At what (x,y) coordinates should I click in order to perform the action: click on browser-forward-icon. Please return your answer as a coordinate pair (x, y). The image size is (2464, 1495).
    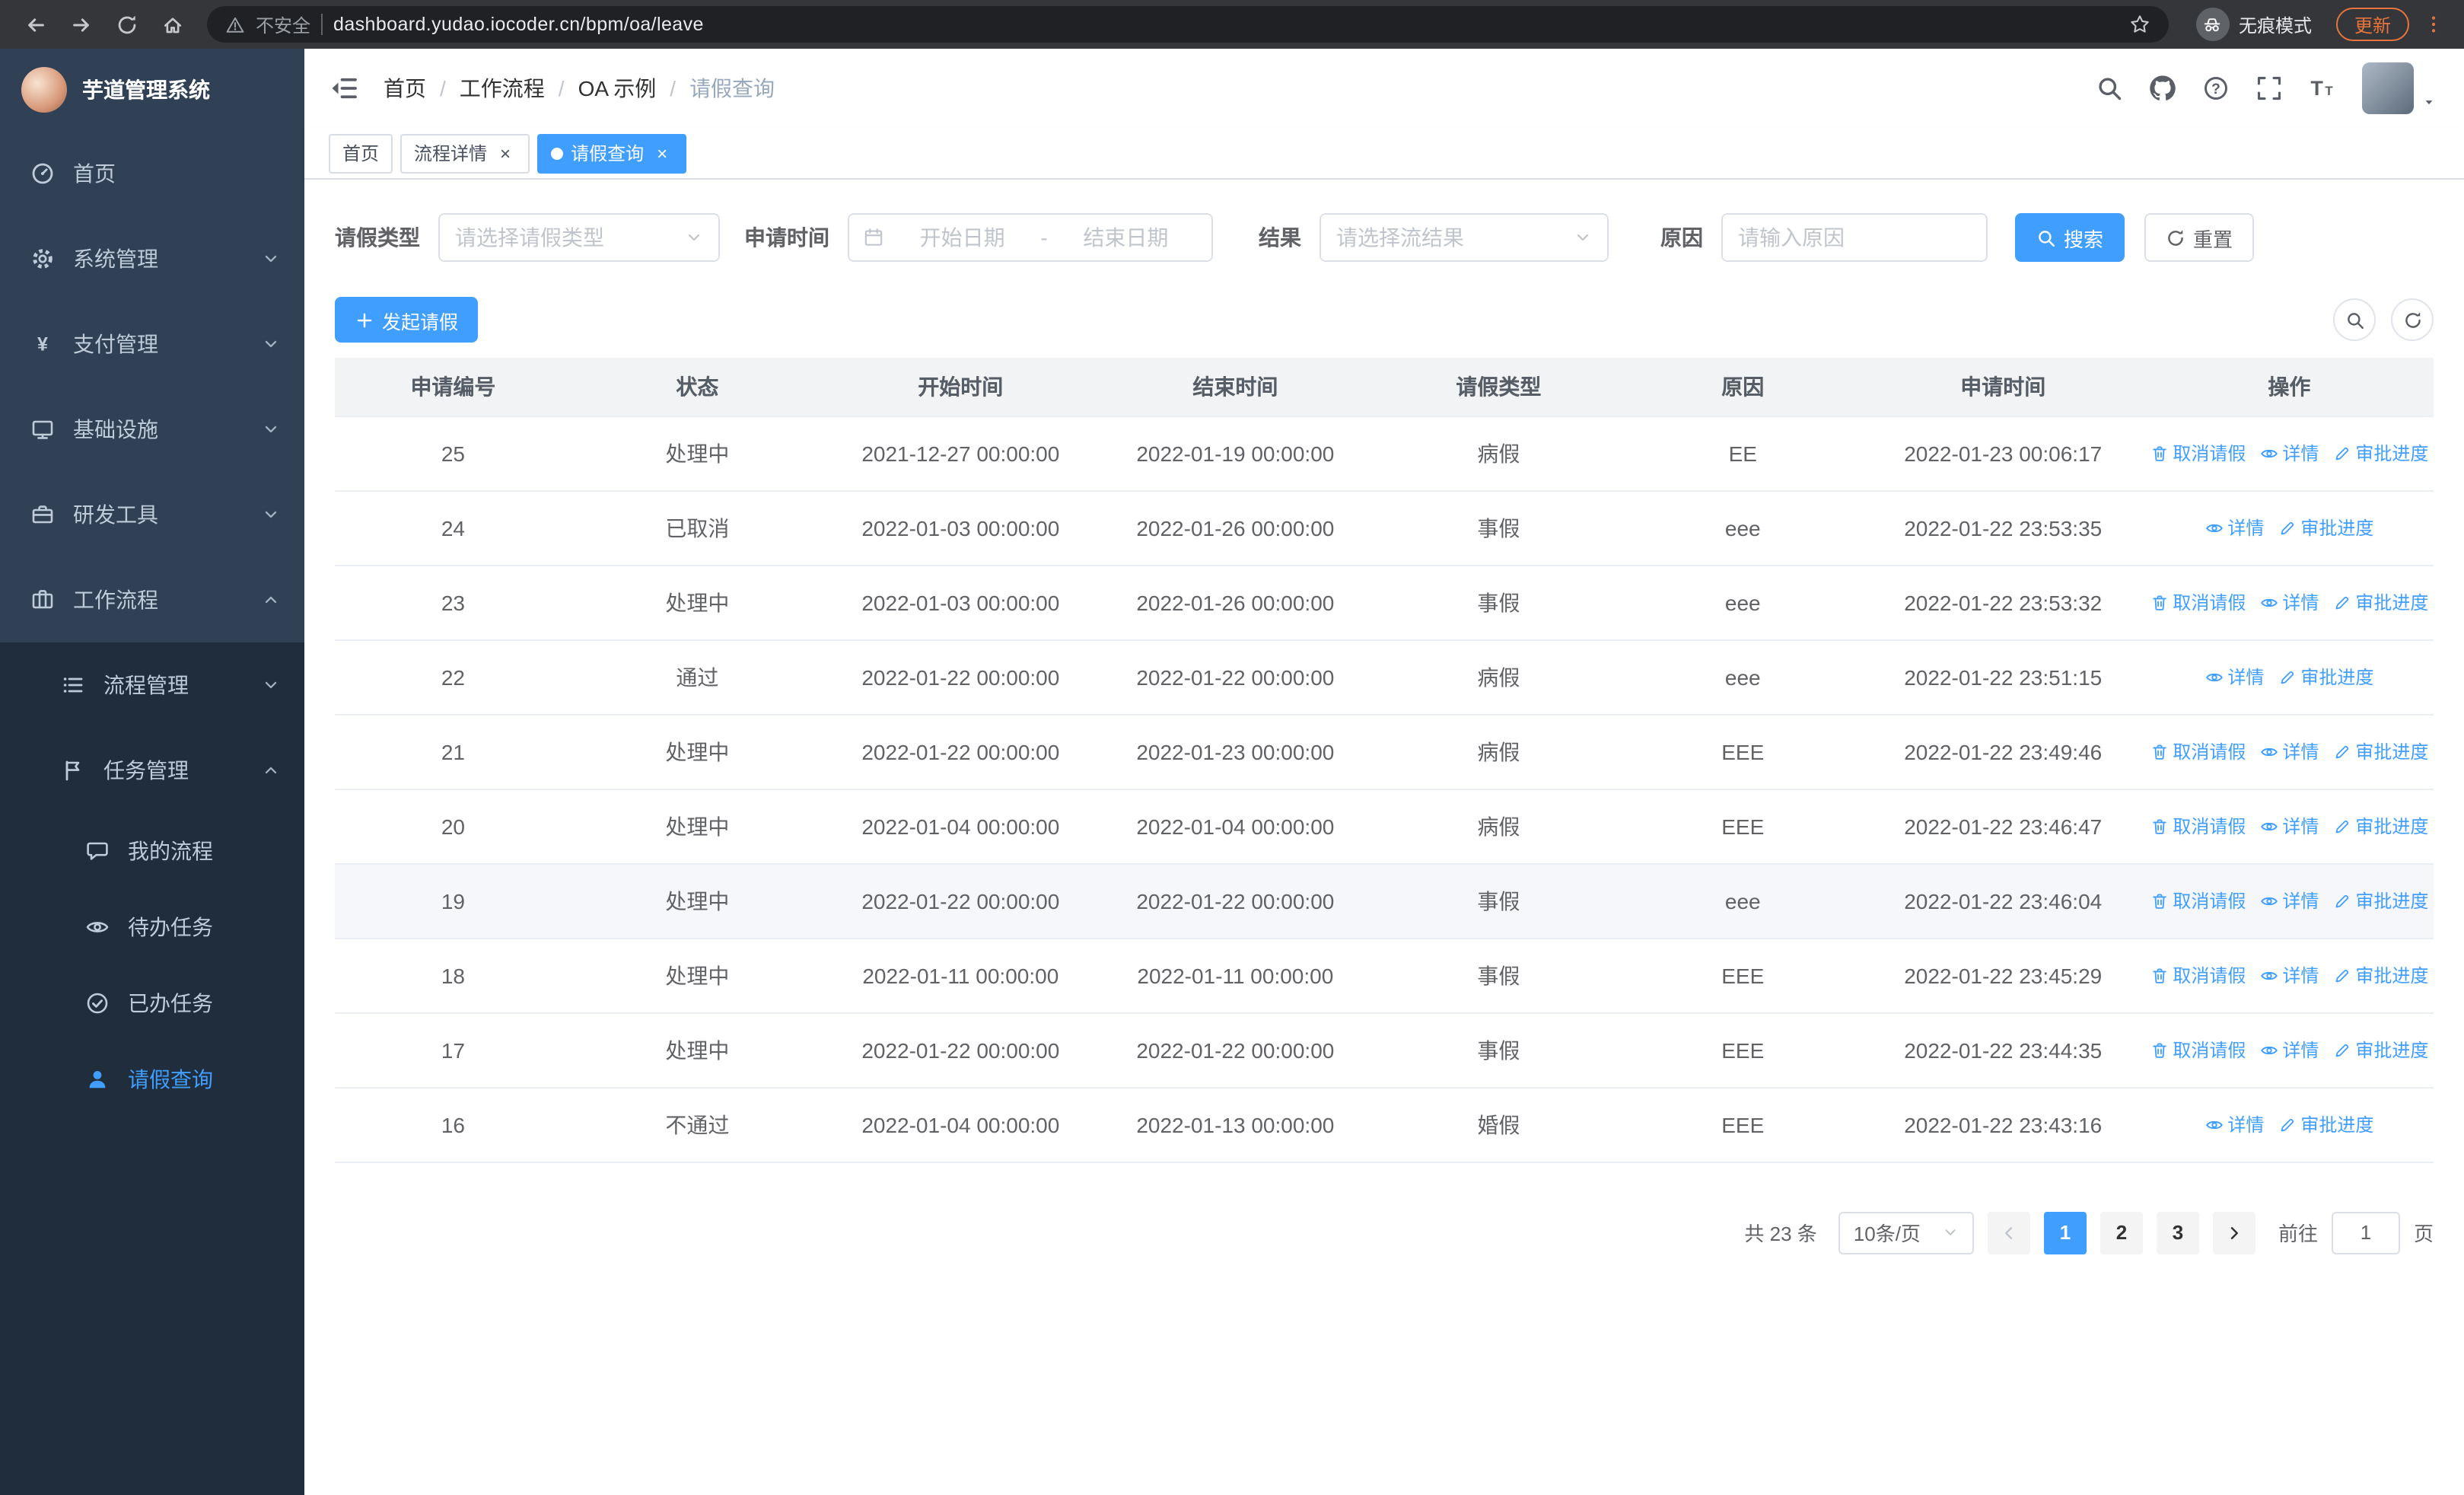
    Looking at the image, I should click on (80, 25).